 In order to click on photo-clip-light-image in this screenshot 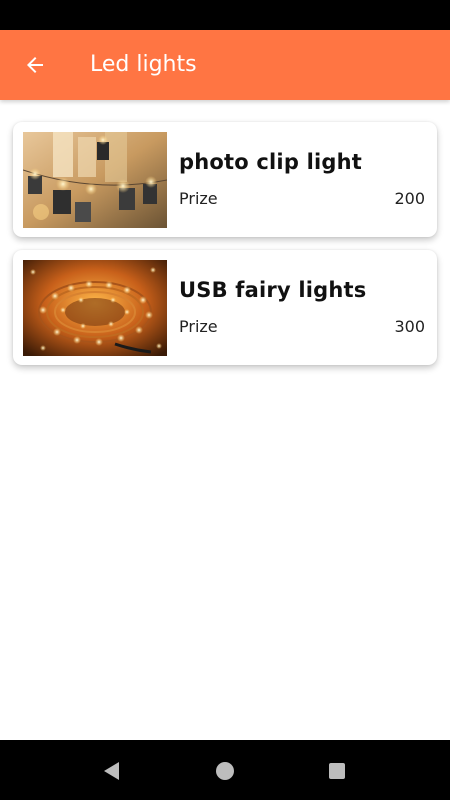, I will do `click(95, 180)`.